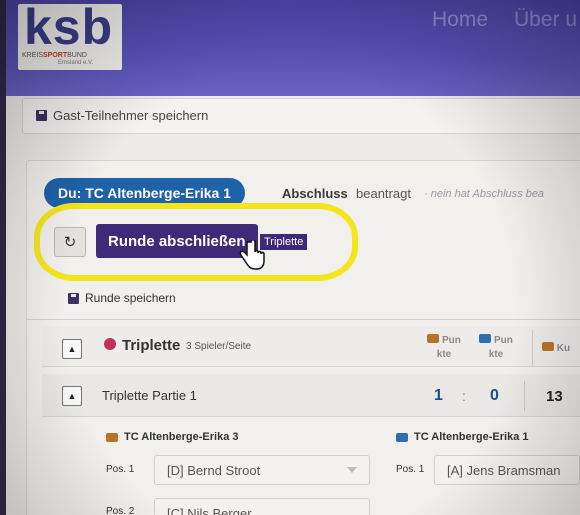 The image size is (580, 515). What do you see at coordinates (460, 20) in the screenshot?
I see `nav-home: Home` at bounding box center [460, 20].